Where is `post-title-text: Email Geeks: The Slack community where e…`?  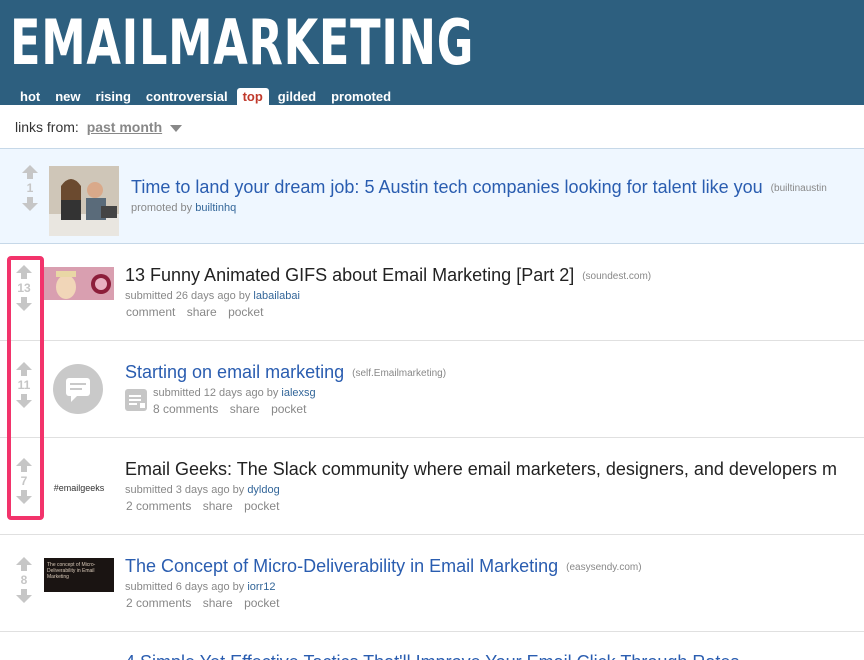 post-title-text: Email Geeks: The Slack community where e… is located at coordinates (481, 469).